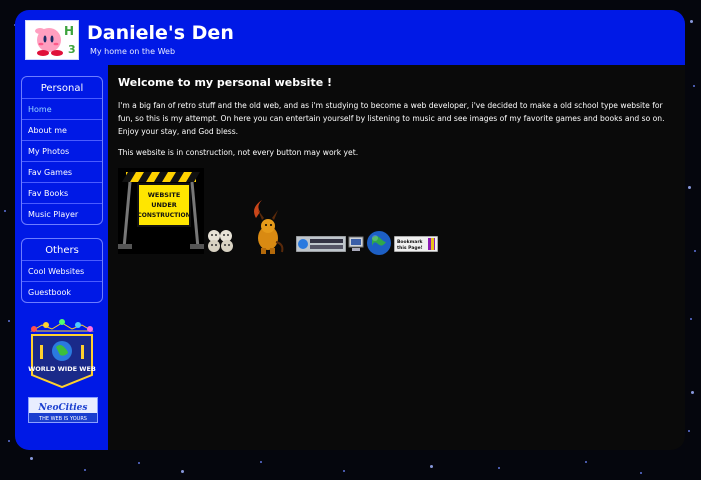 This screenshot has height=480, width=701. Describe the element at coordinates (164, 195) in the screenshot. I see `svg-text: WEBSITE` at that location.